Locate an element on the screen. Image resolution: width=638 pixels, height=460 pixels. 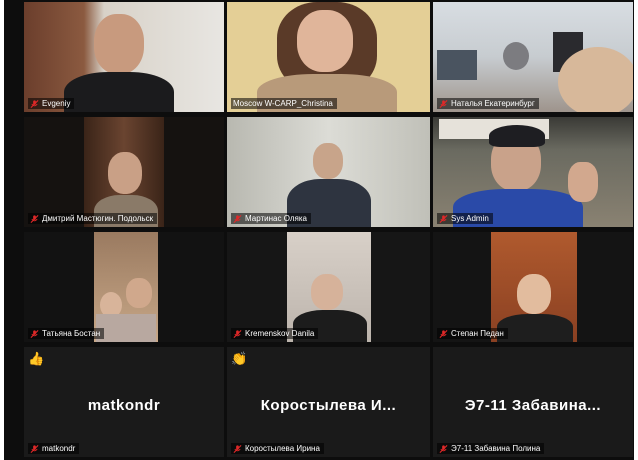
participant-name-tag: Э7-11 Забавина Полина is located at coordinates (491, 448).